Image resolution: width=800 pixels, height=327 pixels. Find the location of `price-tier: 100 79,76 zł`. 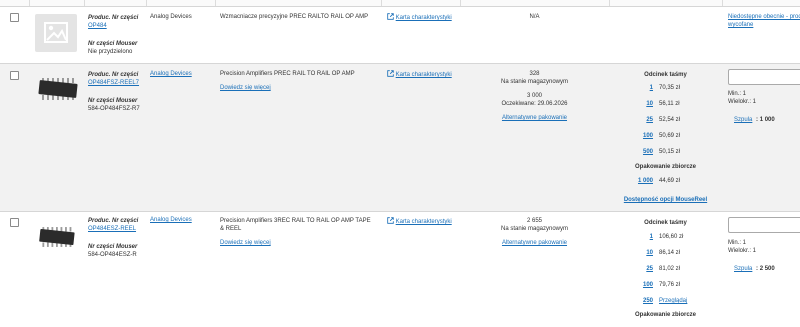

price-tier: 100 79,76 zł is located at coordinates (655, 285).